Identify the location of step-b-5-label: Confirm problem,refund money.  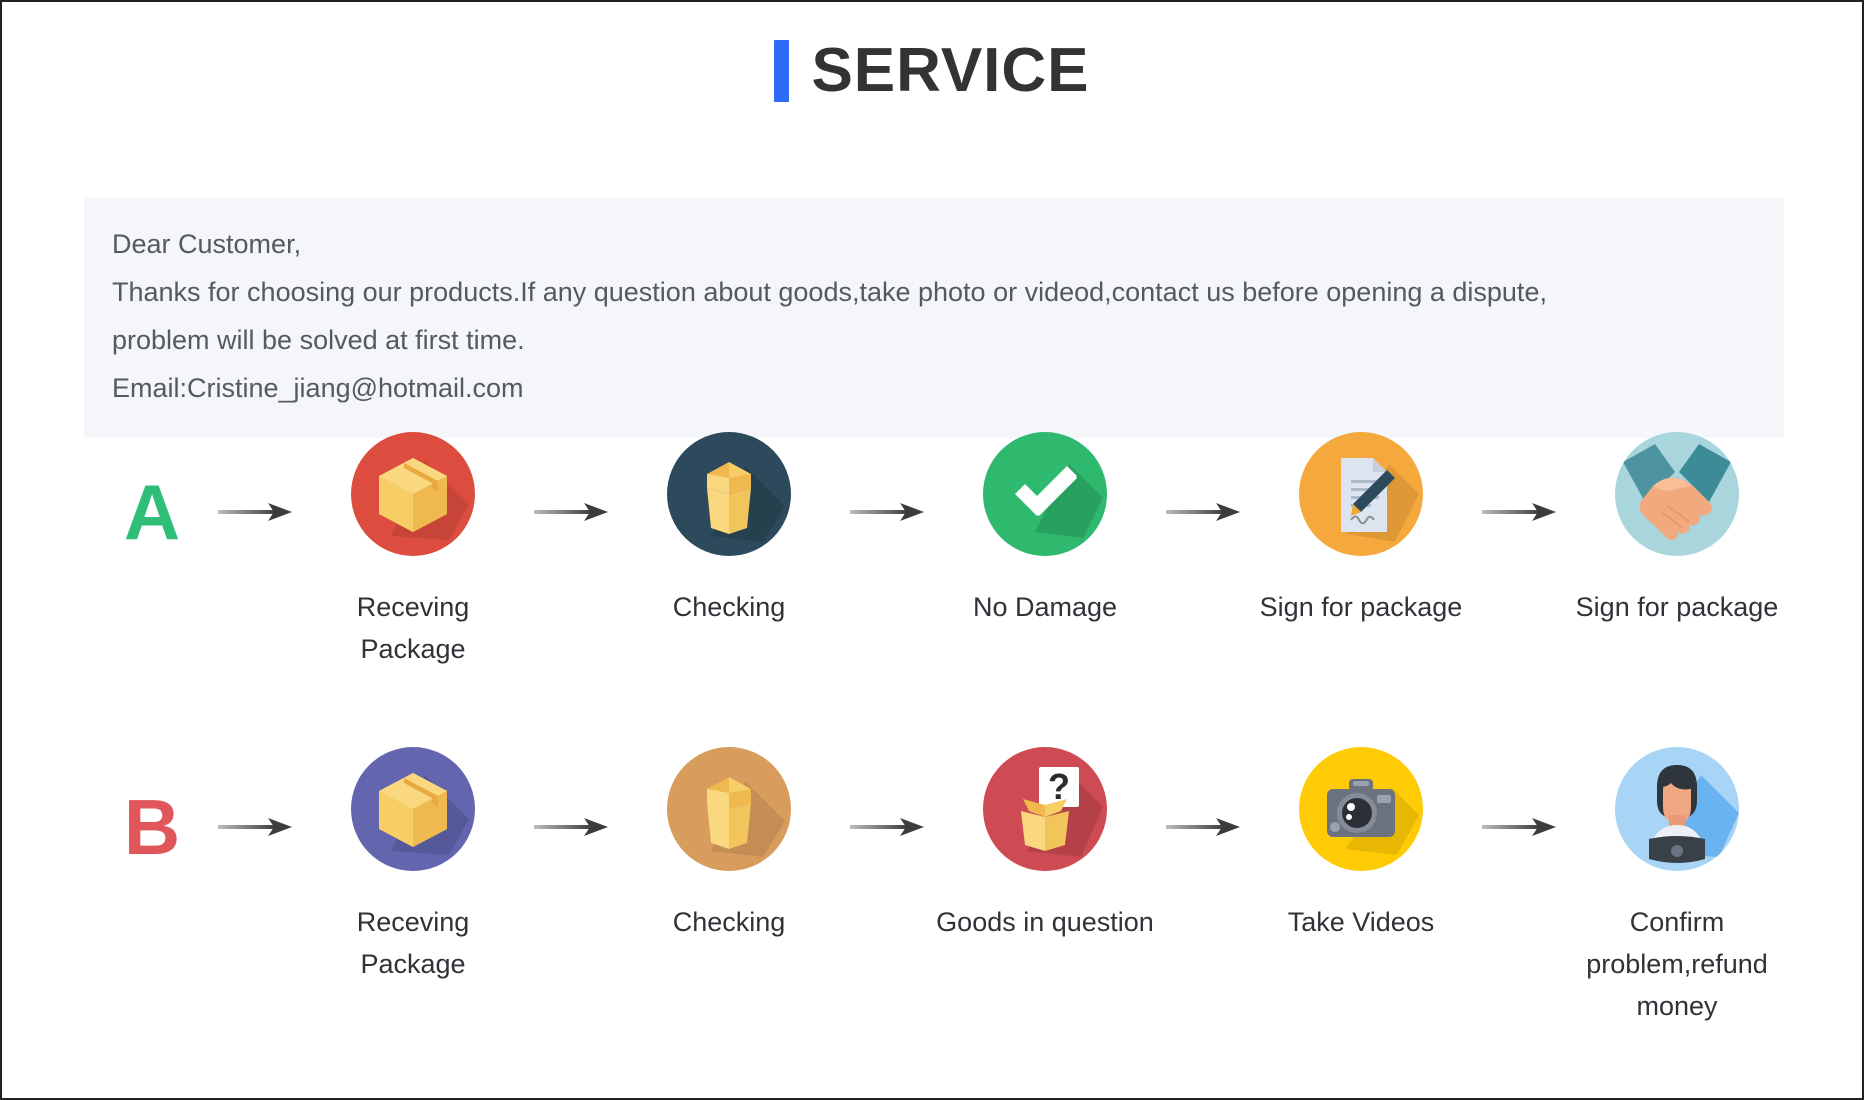
(1677, 964).